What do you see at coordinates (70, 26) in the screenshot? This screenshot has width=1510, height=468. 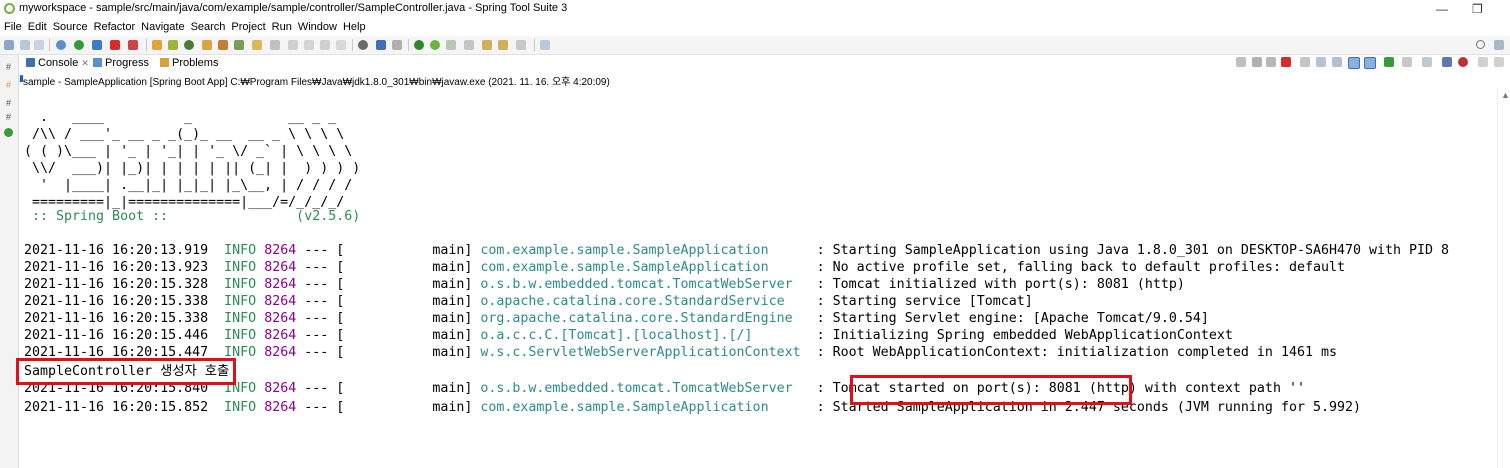 I see `menu-source: Source` at bounding box center [70, 26].